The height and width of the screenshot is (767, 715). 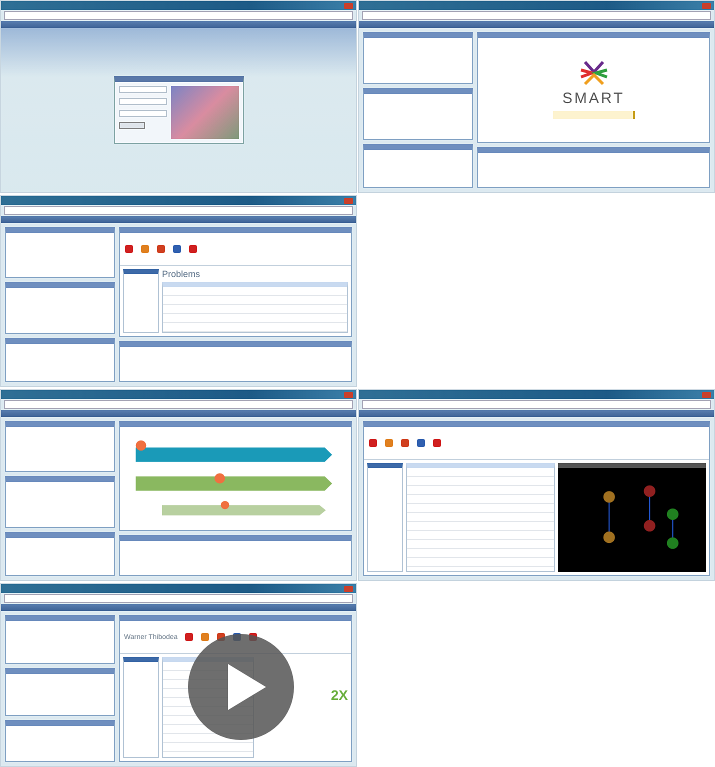 What do you see at coordinates (204, 112) in the screenshot?
I see `photo-placeholder` at bounding box center [204, 112].